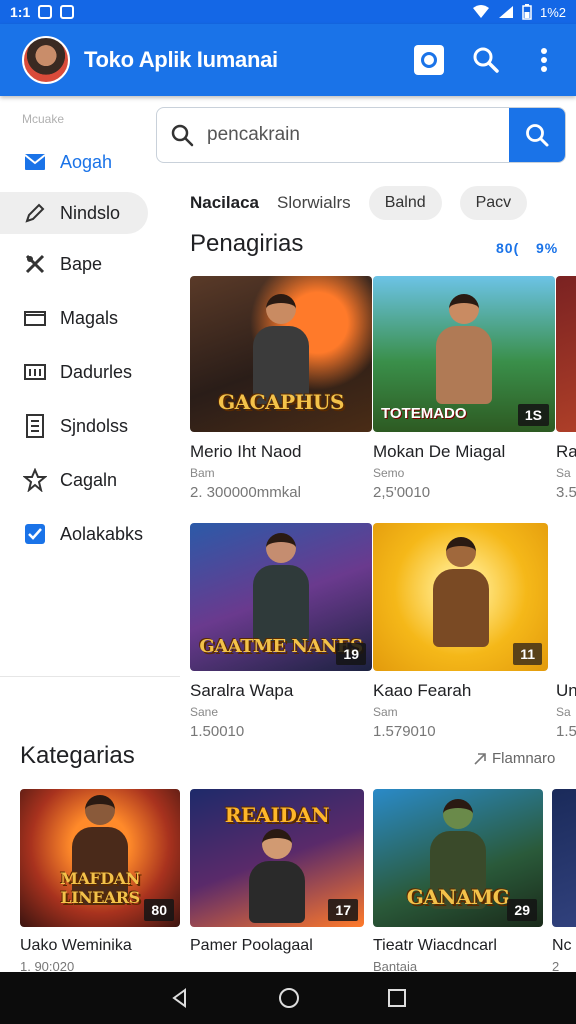 The width and height of the screenshot is (576, 1024). What do you see at coordinates (397, 998) in the screenshot?
I see `recents-icon` at bounding box center [397, 998].